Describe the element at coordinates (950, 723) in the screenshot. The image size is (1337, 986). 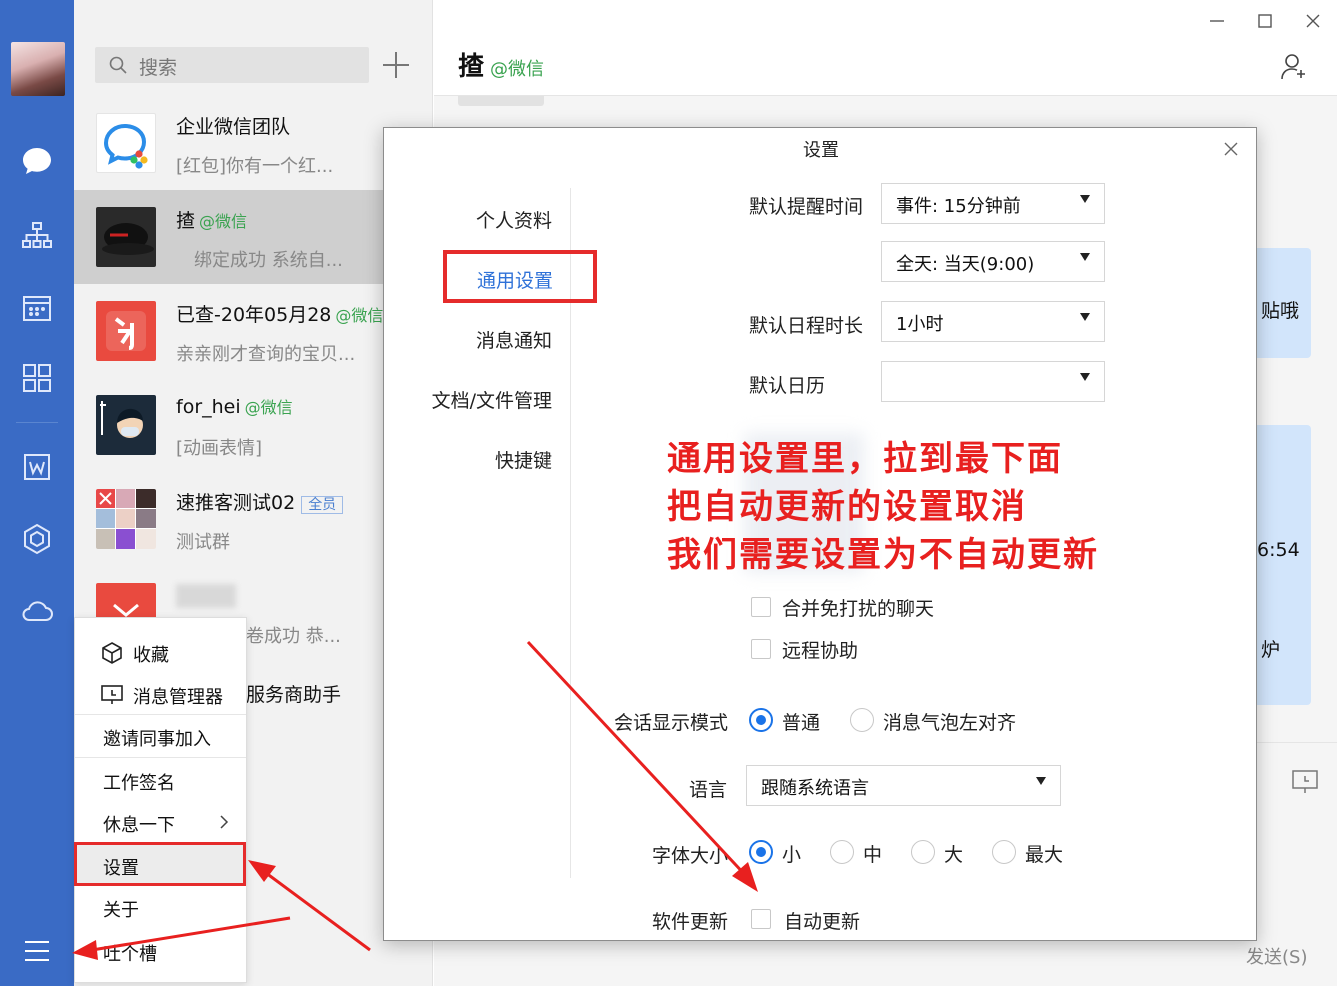
I see `display-mode-left-label: 消息气泡左对齐` at that location.